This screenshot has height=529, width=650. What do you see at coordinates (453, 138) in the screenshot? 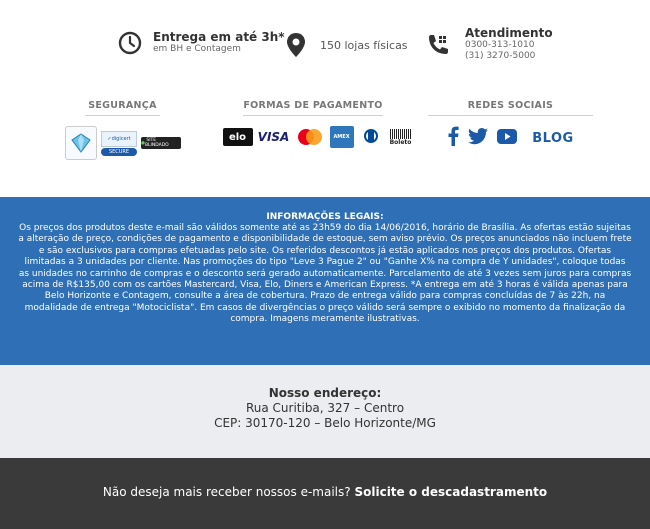
I see `facebook-icon` at bounding box center [453, 138].